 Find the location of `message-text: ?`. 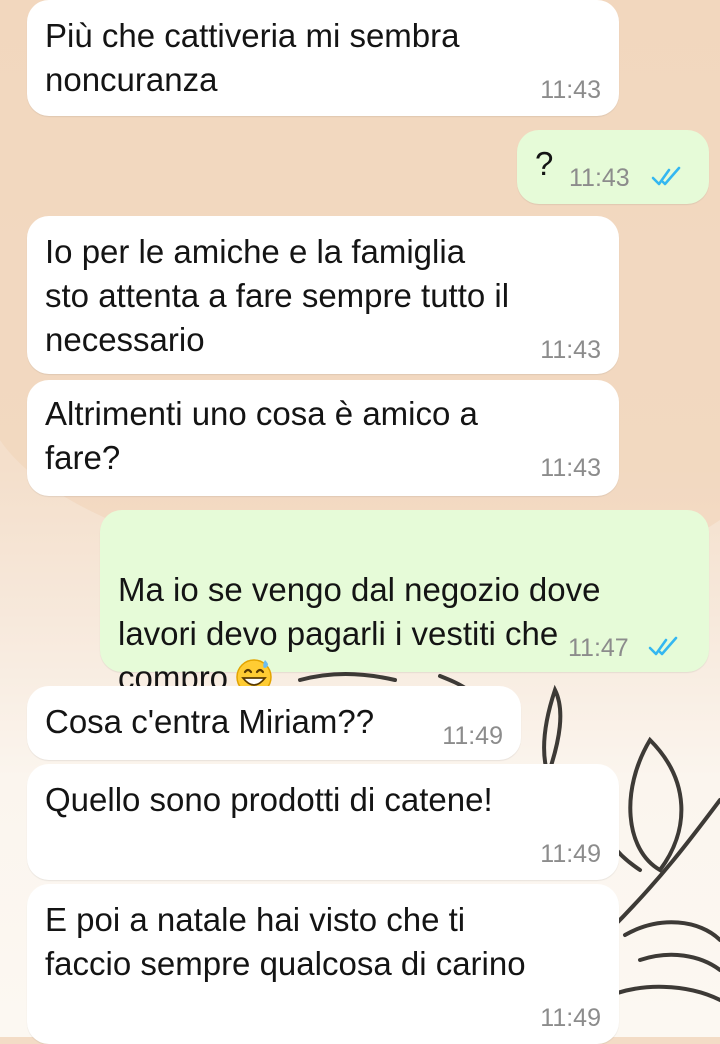

message-text: ? is located at coordinates (544, 163).